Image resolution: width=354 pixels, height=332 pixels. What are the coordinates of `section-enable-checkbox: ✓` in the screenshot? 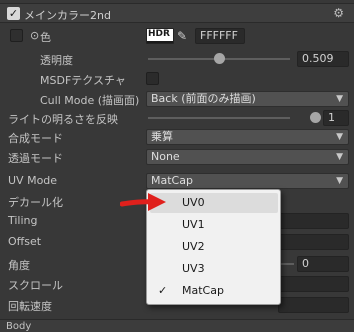 It's located at (13, 13).